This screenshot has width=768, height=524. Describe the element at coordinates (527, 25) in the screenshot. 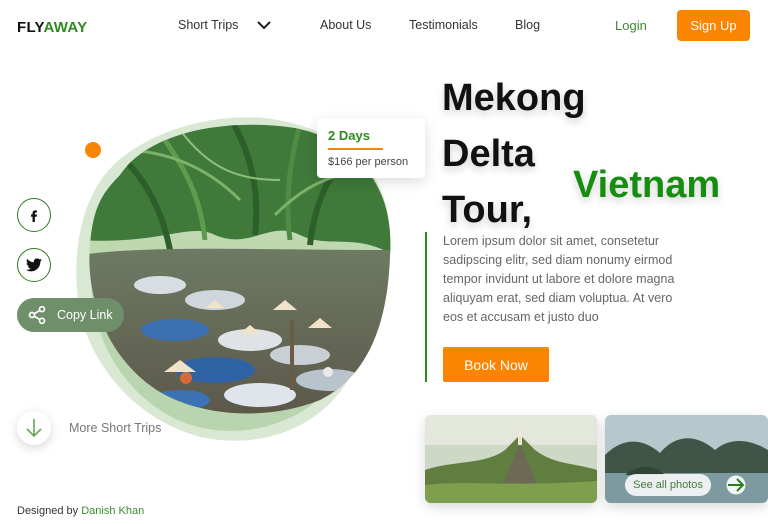

I see `nav-blog: Blog` at that location.